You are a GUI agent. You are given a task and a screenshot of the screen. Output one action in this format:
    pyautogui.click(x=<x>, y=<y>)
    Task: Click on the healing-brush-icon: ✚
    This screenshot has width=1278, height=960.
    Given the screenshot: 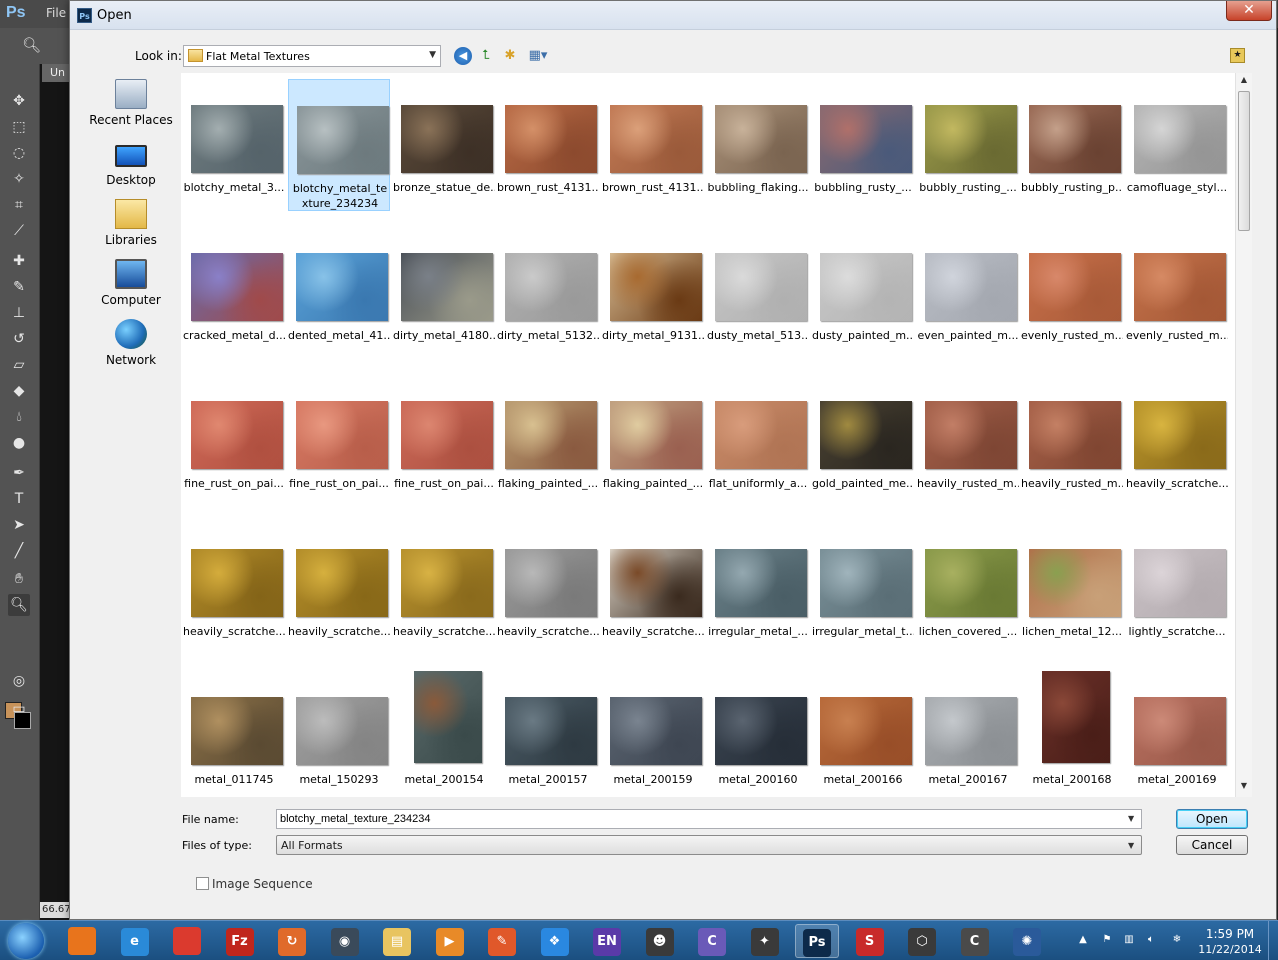 What is the action you would take?
    pyautogui.click(x=19, y=261)
    